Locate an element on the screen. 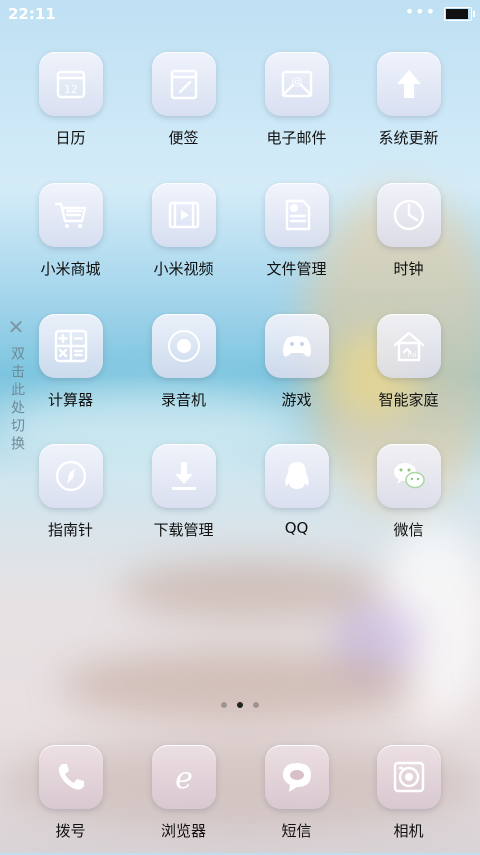 The height and width of the screenshot is (855, 480). app-wechat: 微信 is located at coordinates (408, 499).